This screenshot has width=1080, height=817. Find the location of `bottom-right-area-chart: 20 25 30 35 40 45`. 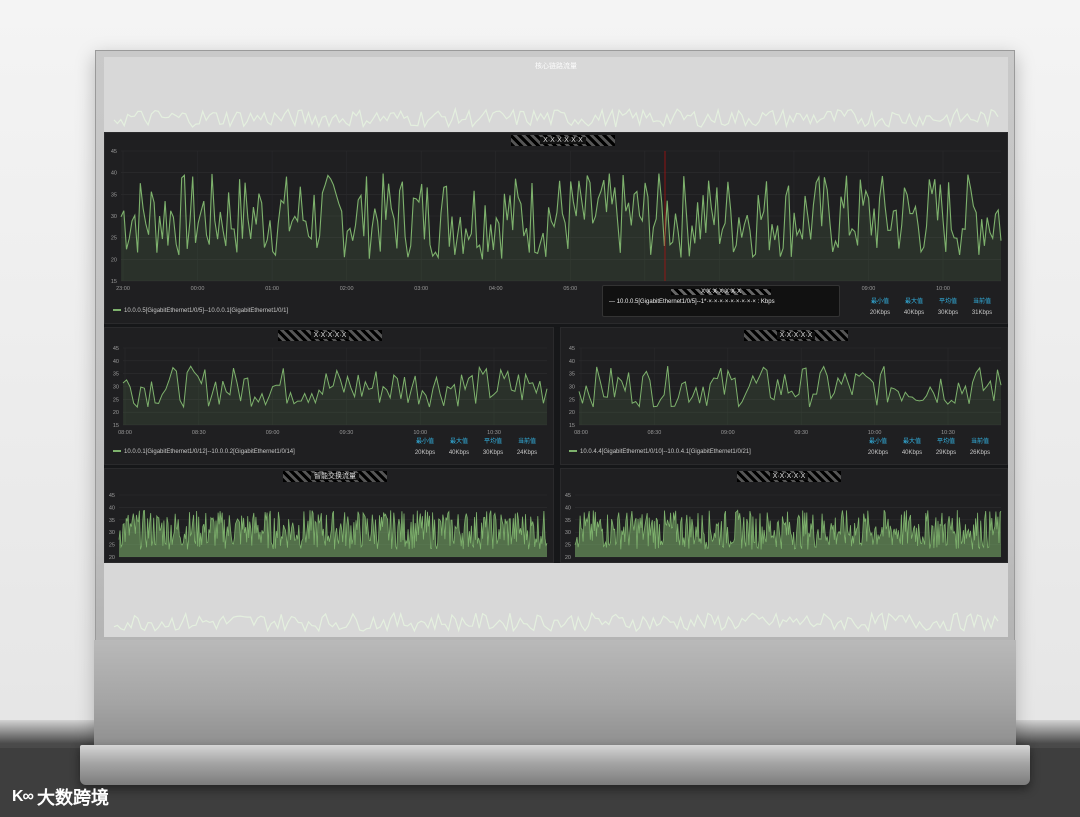

bottom-right-area-chart: 20 25 30 35 40 45 is located at coordinates (784, 524).